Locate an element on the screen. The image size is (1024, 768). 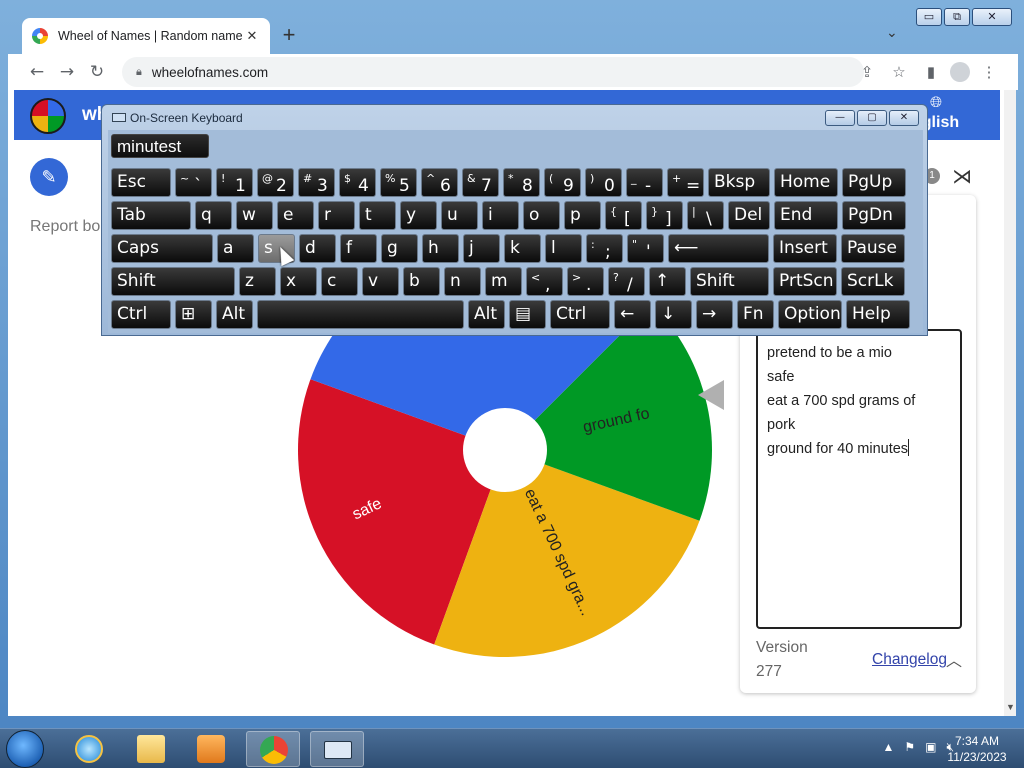
explorer-taskbar-button is located at coordinates (151, 749).